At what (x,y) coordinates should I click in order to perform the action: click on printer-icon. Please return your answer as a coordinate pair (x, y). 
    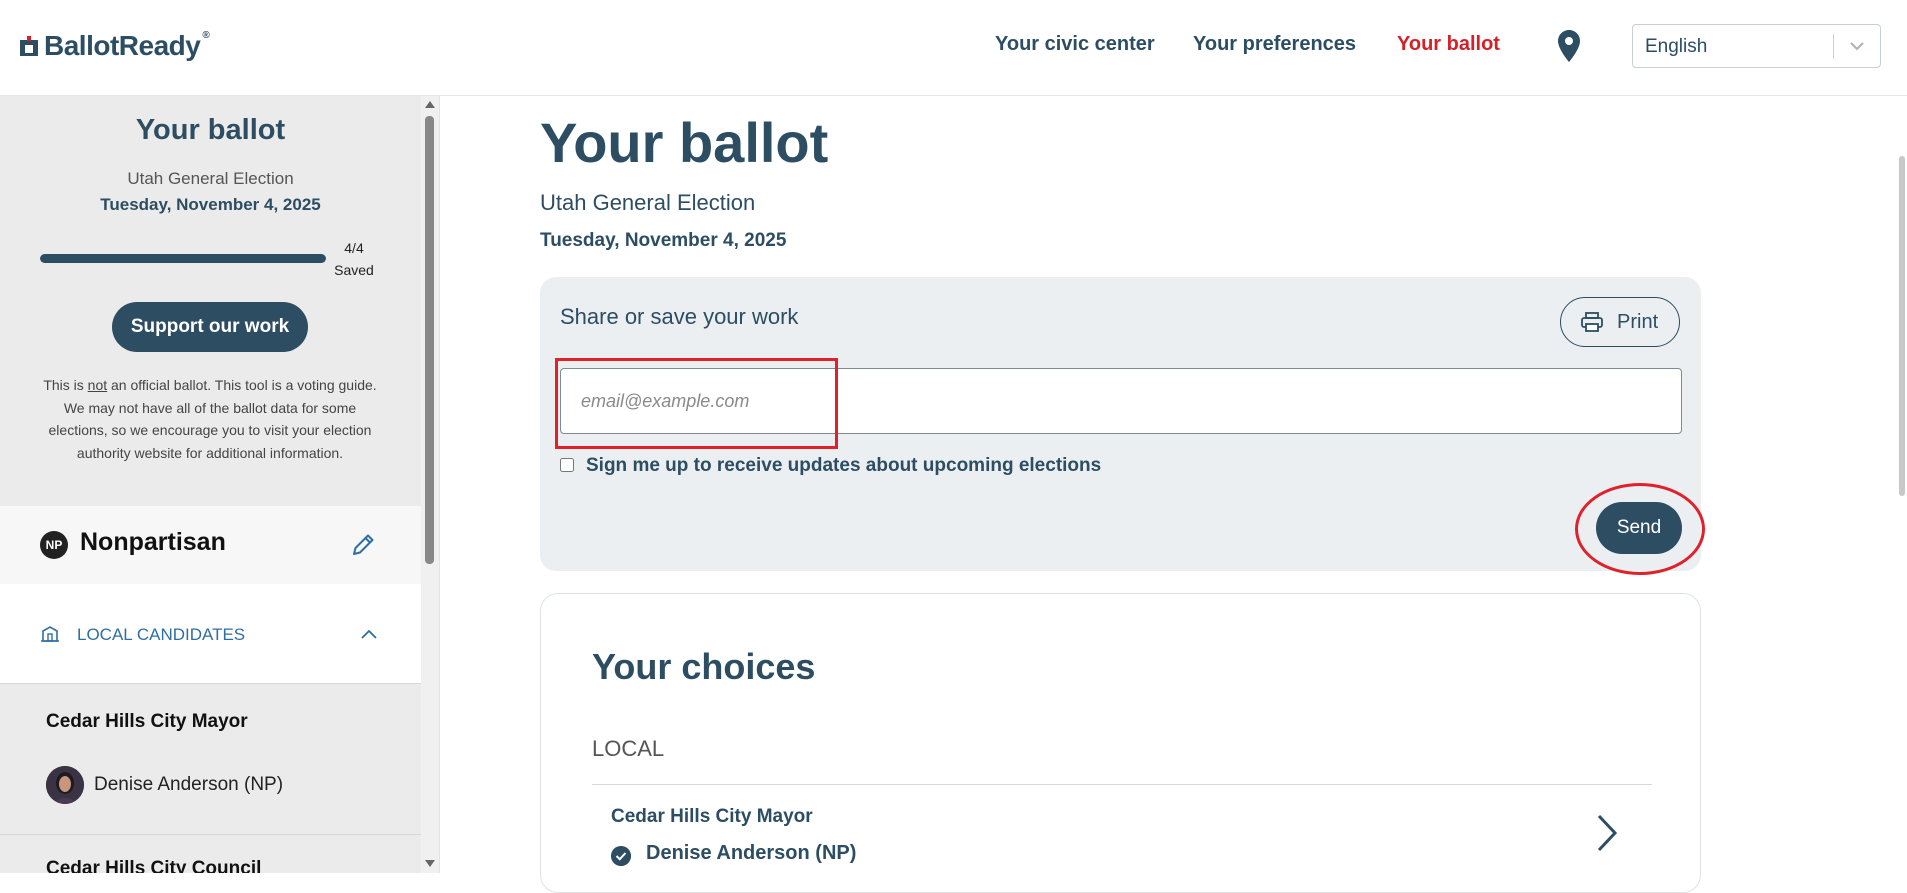
    Looking at the image, I should click on (1592, 322).